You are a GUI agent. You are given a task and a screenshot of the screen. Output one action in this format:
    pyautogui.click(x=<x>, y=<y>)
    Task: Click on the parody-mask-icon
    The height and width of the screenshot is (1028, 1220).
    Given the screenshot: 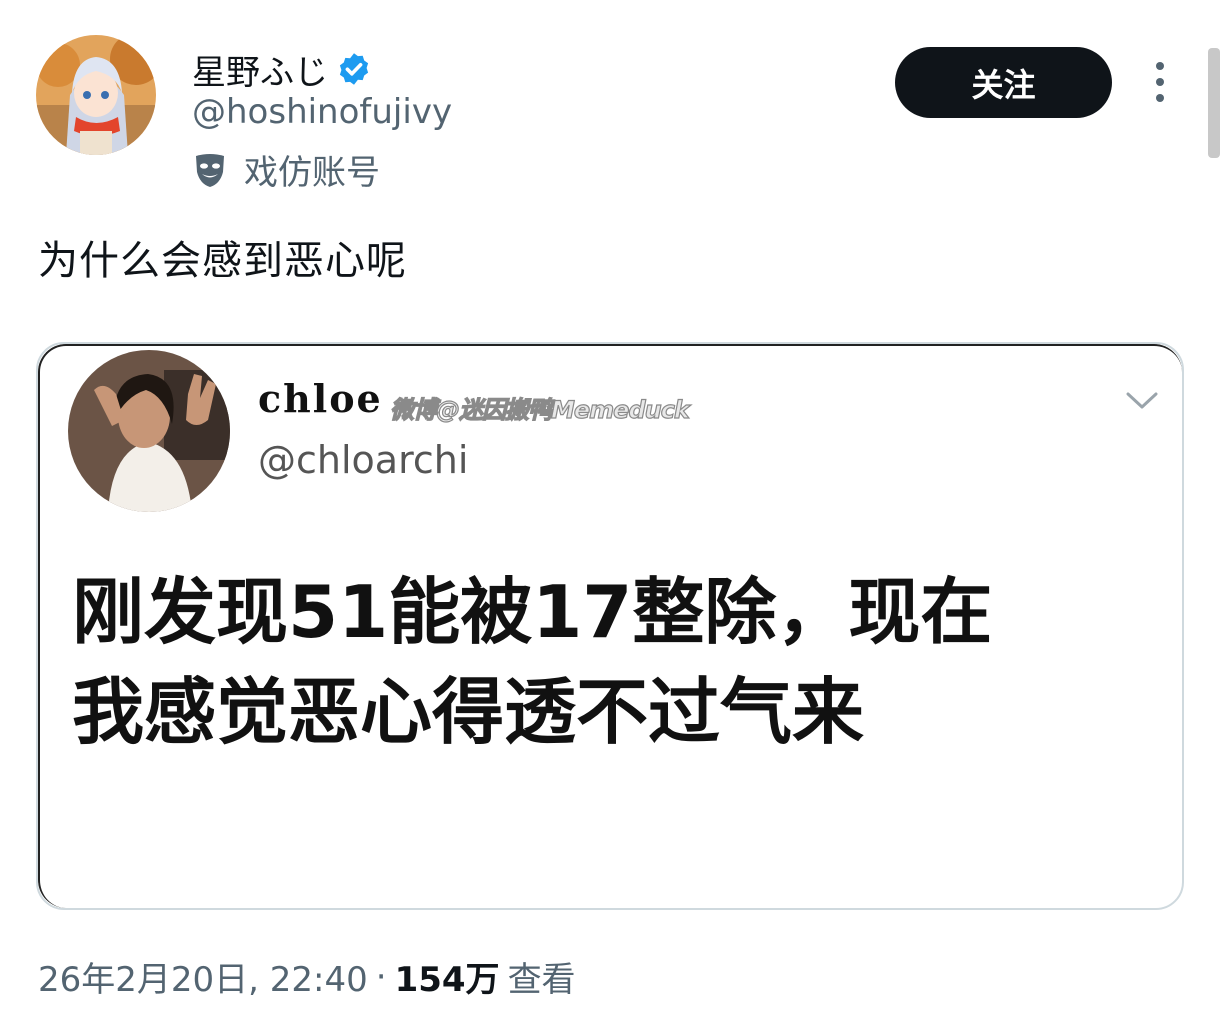 What is the action you would take?
    pyautogui.click(x=210, y=170)
    